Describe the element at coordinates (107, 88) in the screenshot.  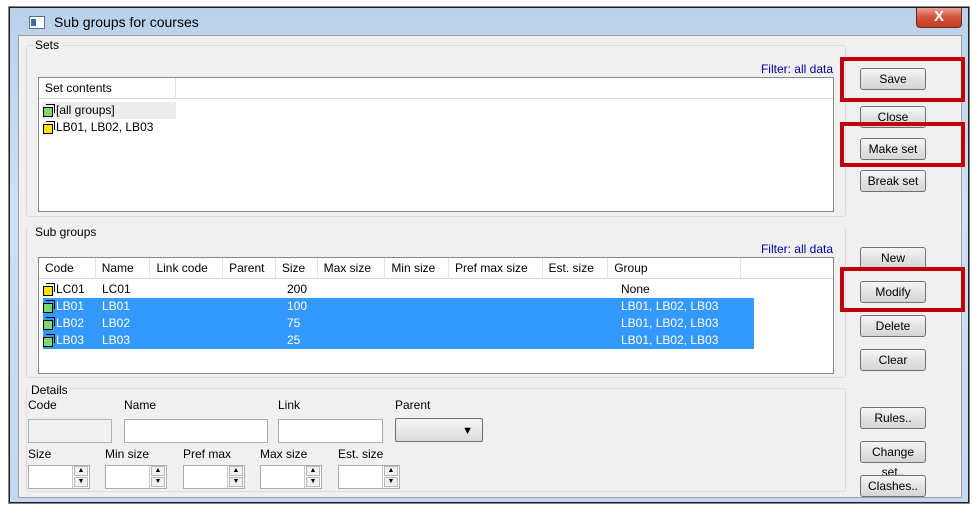
I see `column-header-set-contents: Set contents` at that location.